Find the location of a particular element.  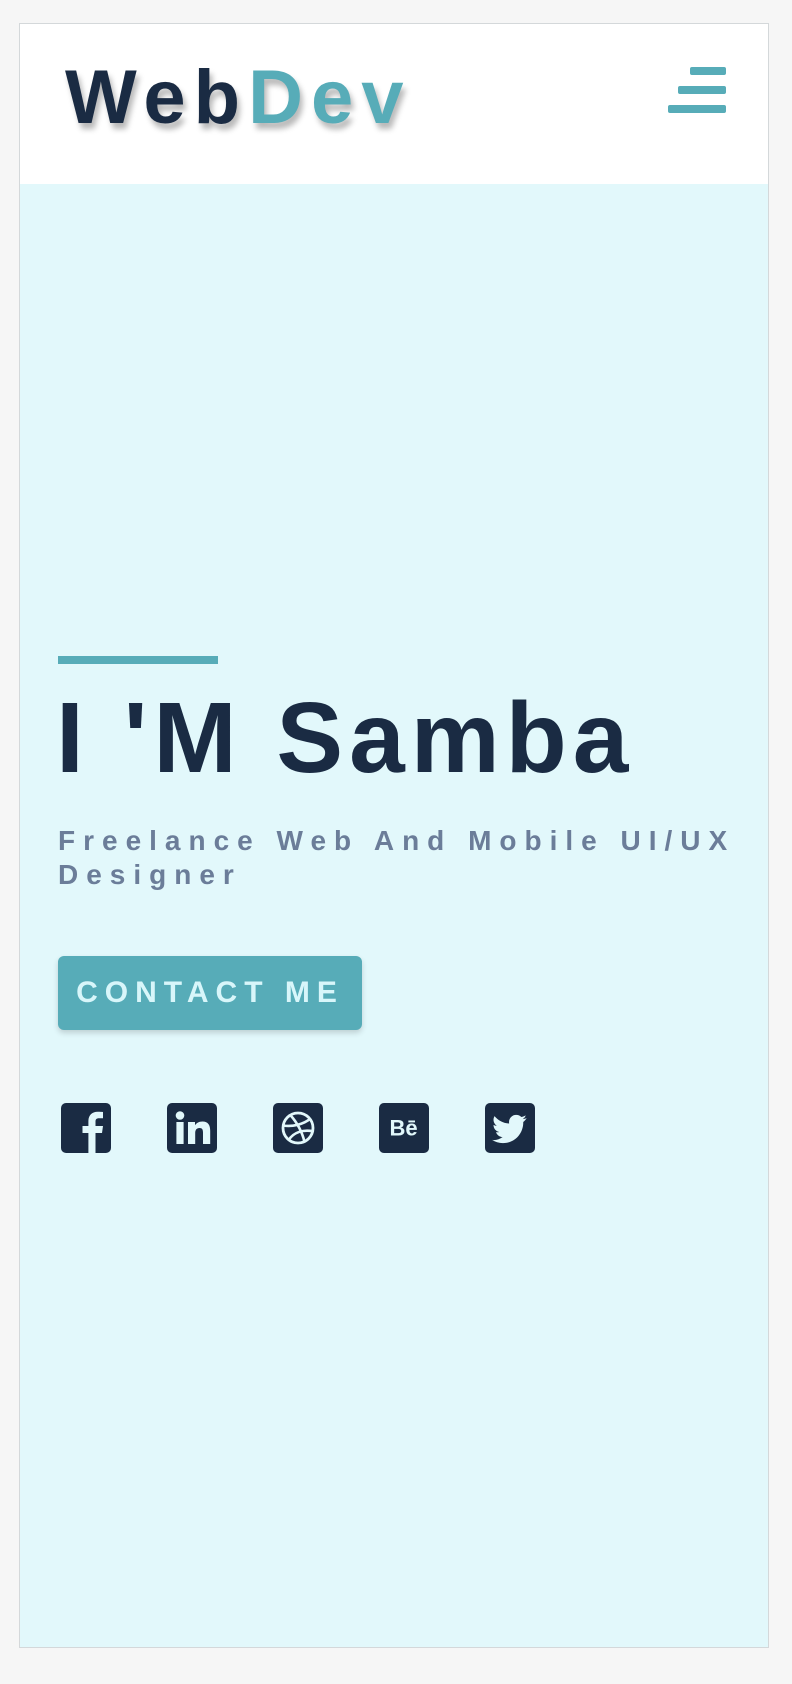

twitter-icon is located at coordinates (510, 1128).